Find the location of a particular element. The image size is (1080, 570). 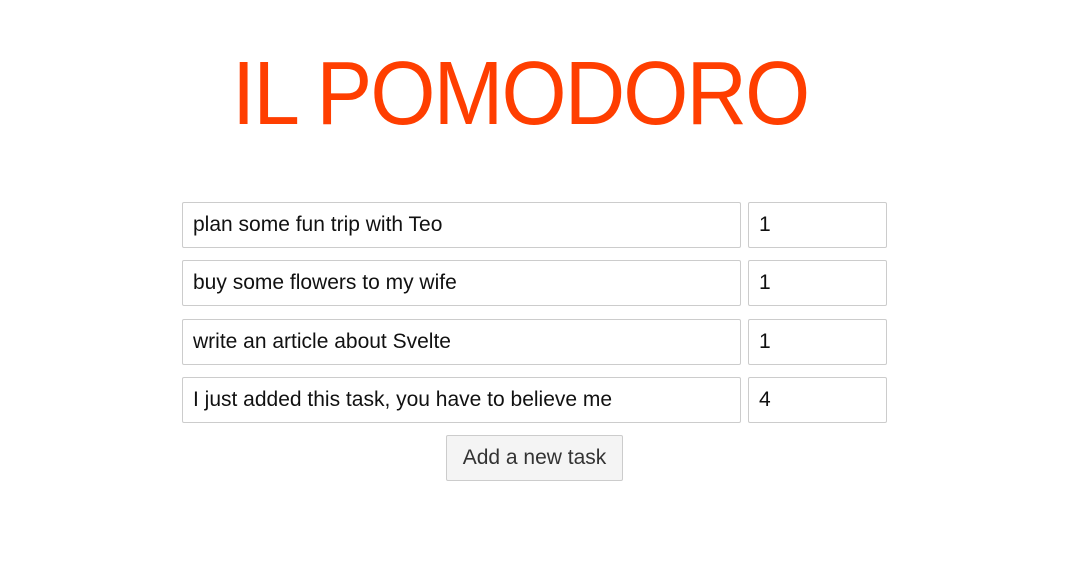

add-task-button: Add a new task is located at coordinates (534, 458).